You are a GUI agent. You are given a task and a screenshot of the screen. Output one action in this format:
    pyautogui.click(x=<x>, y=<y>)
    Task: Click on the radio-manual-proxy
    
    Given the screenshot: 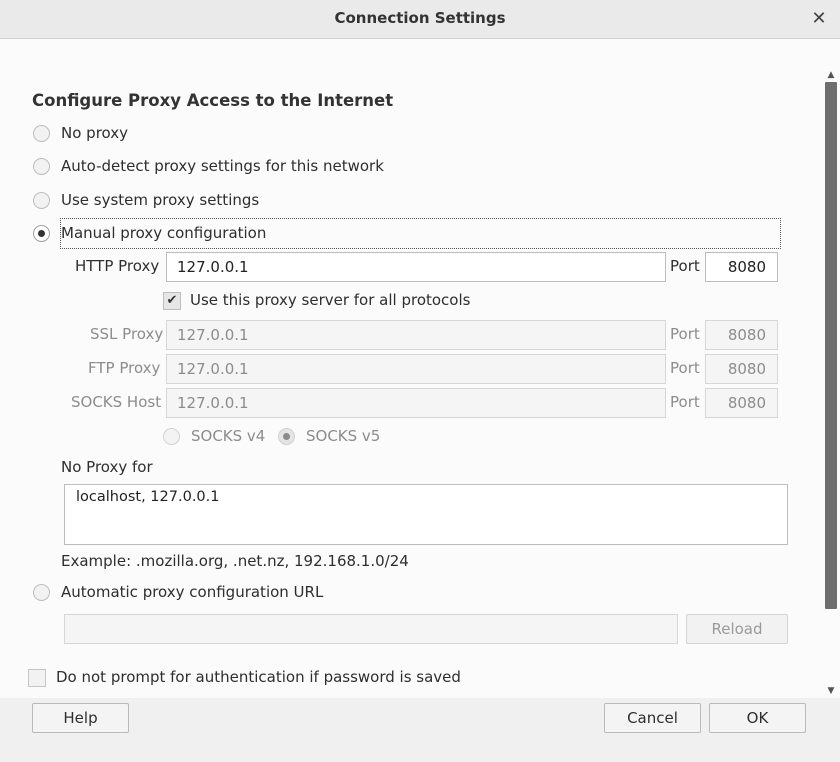 What is the action you would take?
    pyautogui.click(x=41, y=233)
    